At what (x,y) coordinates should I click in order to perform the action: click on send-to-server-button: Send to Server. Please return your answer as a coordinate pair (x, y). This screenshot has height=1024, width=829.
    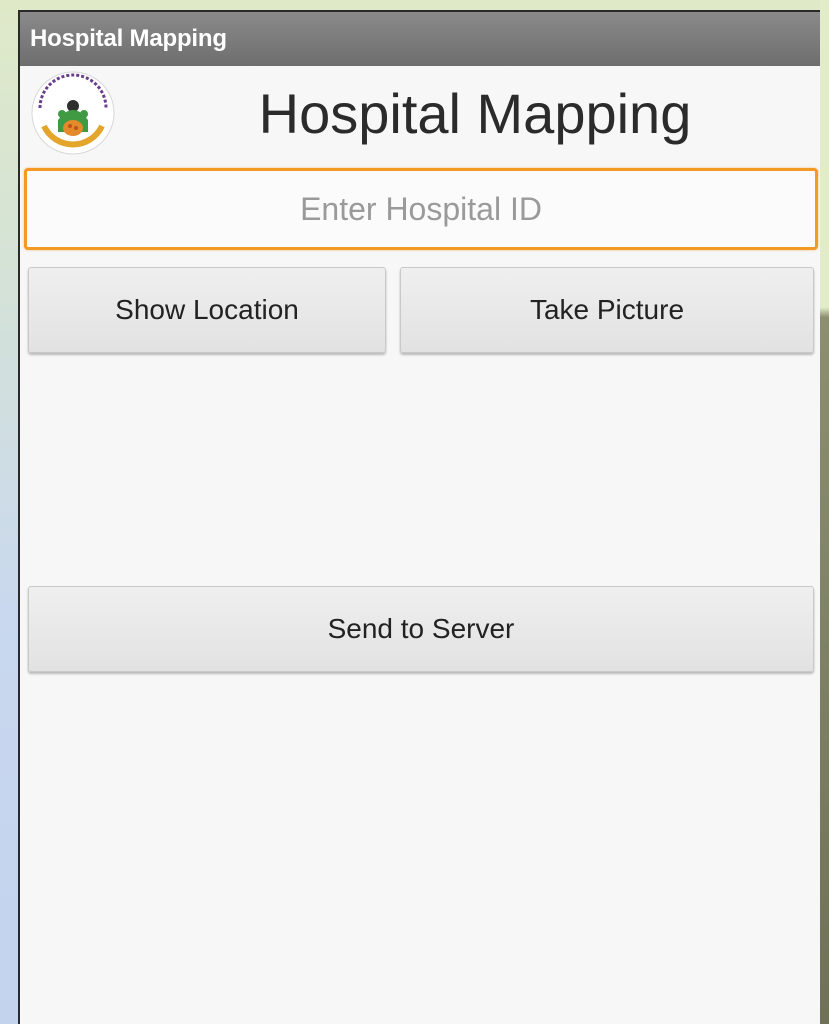
    Looking at the image, I should click on (421, 629).